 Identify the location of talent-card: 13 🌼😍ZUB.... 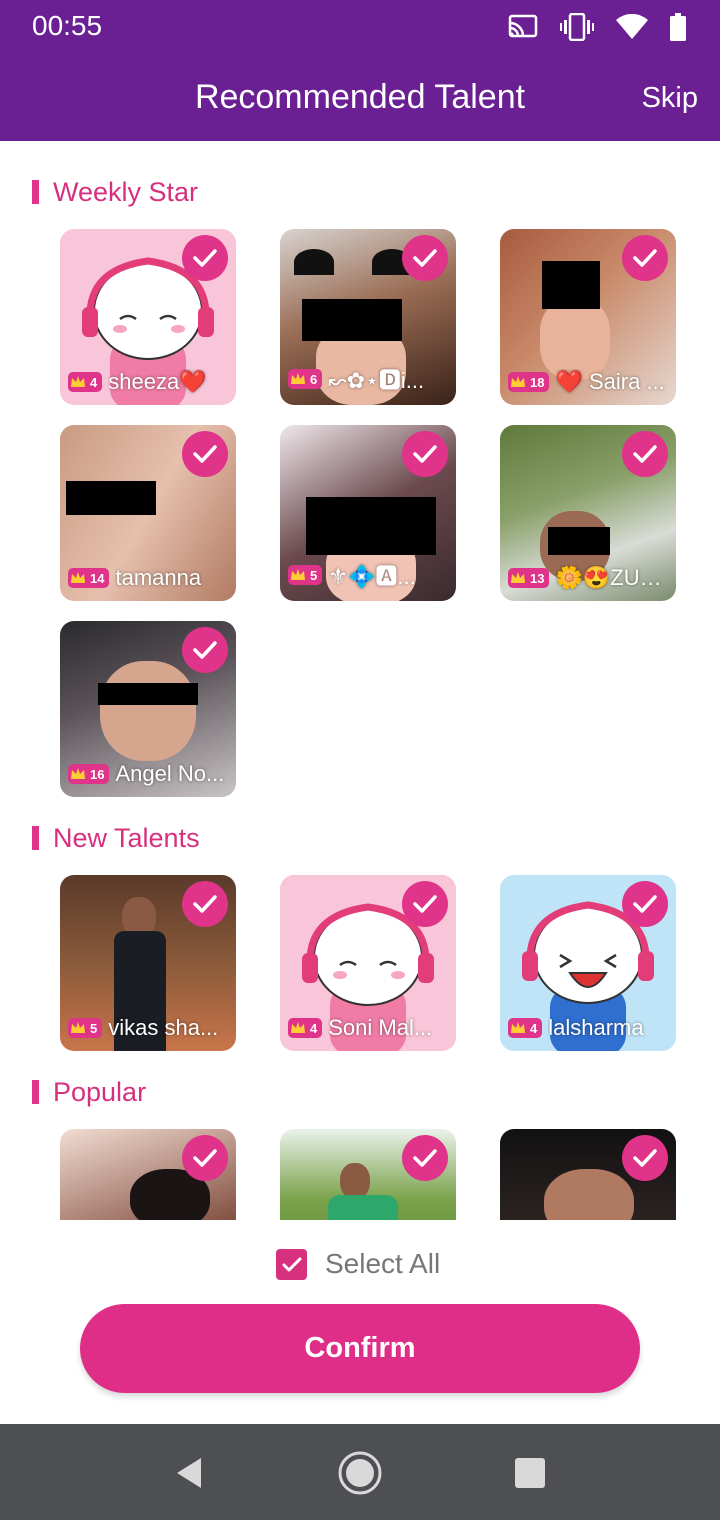
(588, 513).